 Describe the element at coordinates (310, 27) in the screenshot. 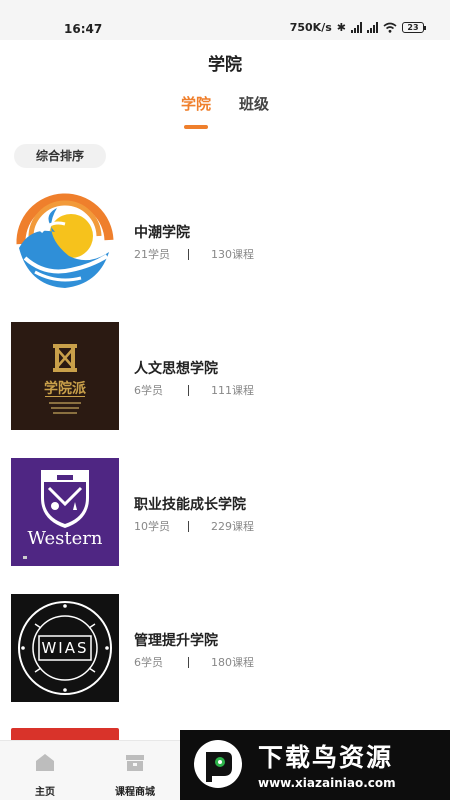

I see `network-speed: 750K/s` at that location.